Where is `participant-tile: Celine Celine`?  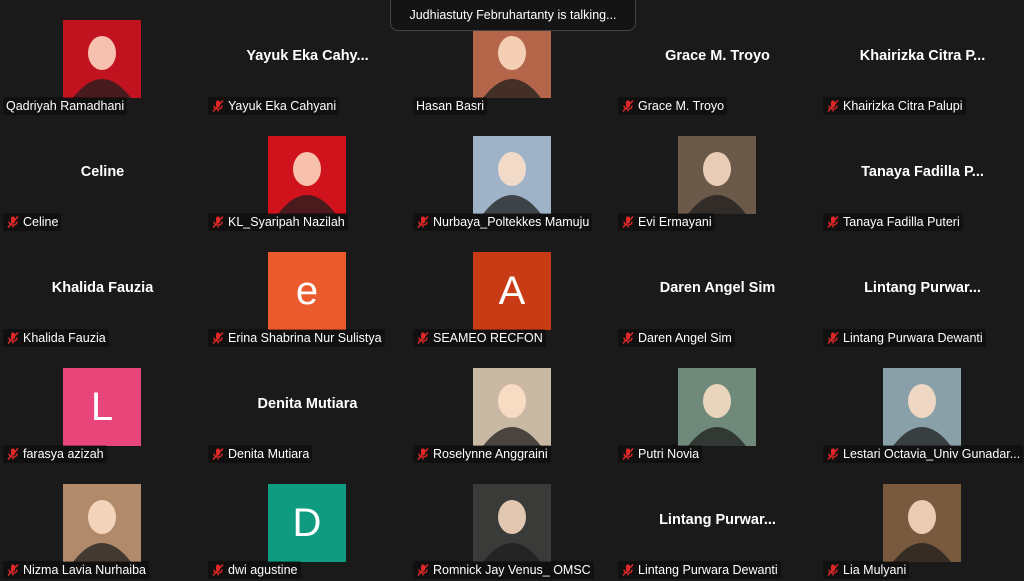 participant-tile: Celine Celine is located at coordinates (102, 174).